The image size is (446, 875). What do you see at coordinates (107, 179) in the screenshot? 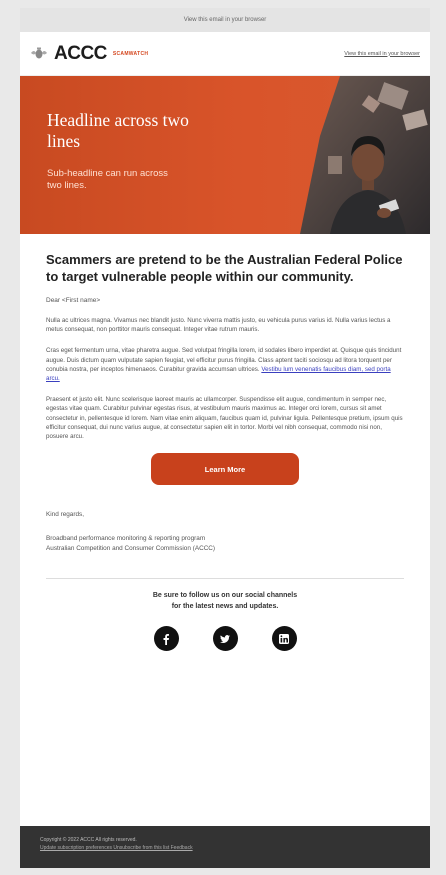
I see `hero-subheadline: Sub-headline can run across two lines.` at bounding box center [107, 179].